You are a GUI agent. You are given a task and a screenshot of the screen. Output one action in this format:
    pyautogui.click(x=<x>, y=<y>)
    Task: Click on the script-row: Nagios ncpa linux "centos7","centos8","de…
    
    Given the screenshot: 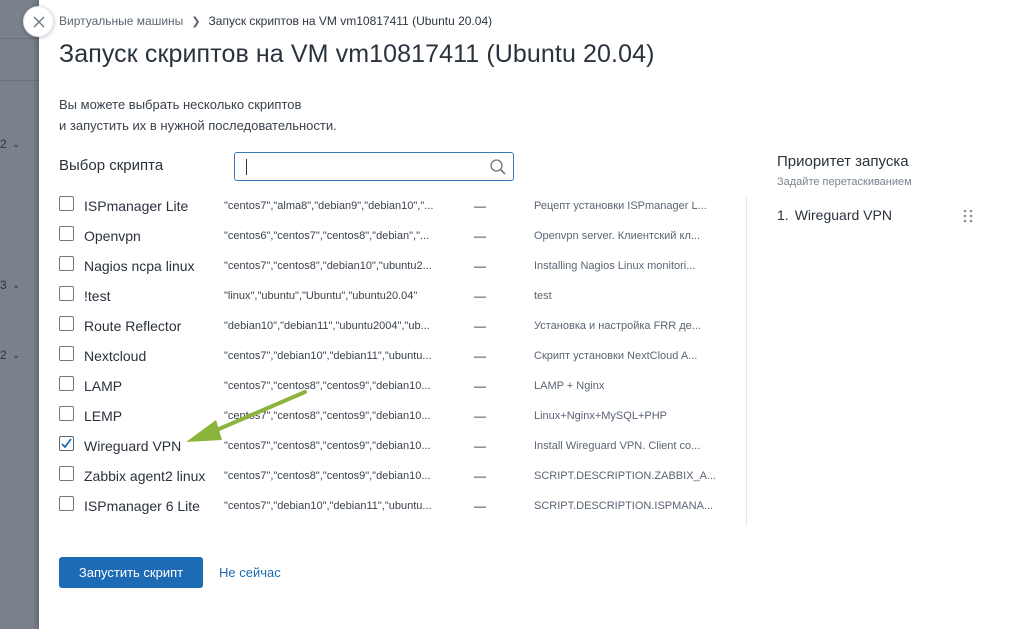 What is the action you would take?
    pyautogui.click(x=399, y=266)
    